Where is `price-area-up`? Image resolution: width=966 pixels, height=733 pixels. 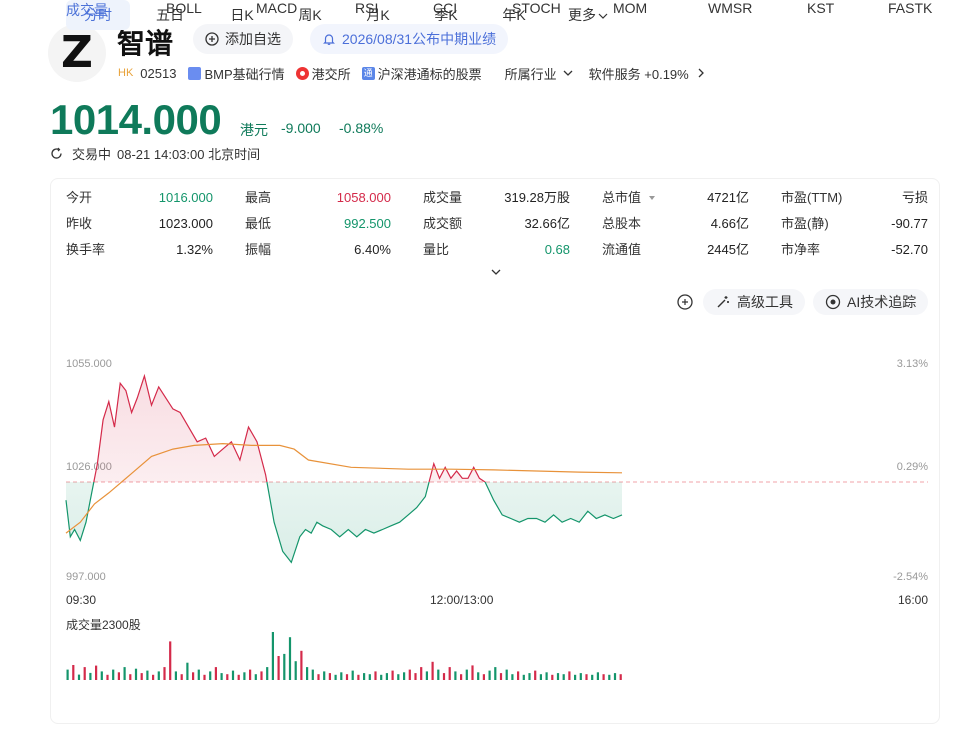
price-area-up is located at coordinates (289, 429).